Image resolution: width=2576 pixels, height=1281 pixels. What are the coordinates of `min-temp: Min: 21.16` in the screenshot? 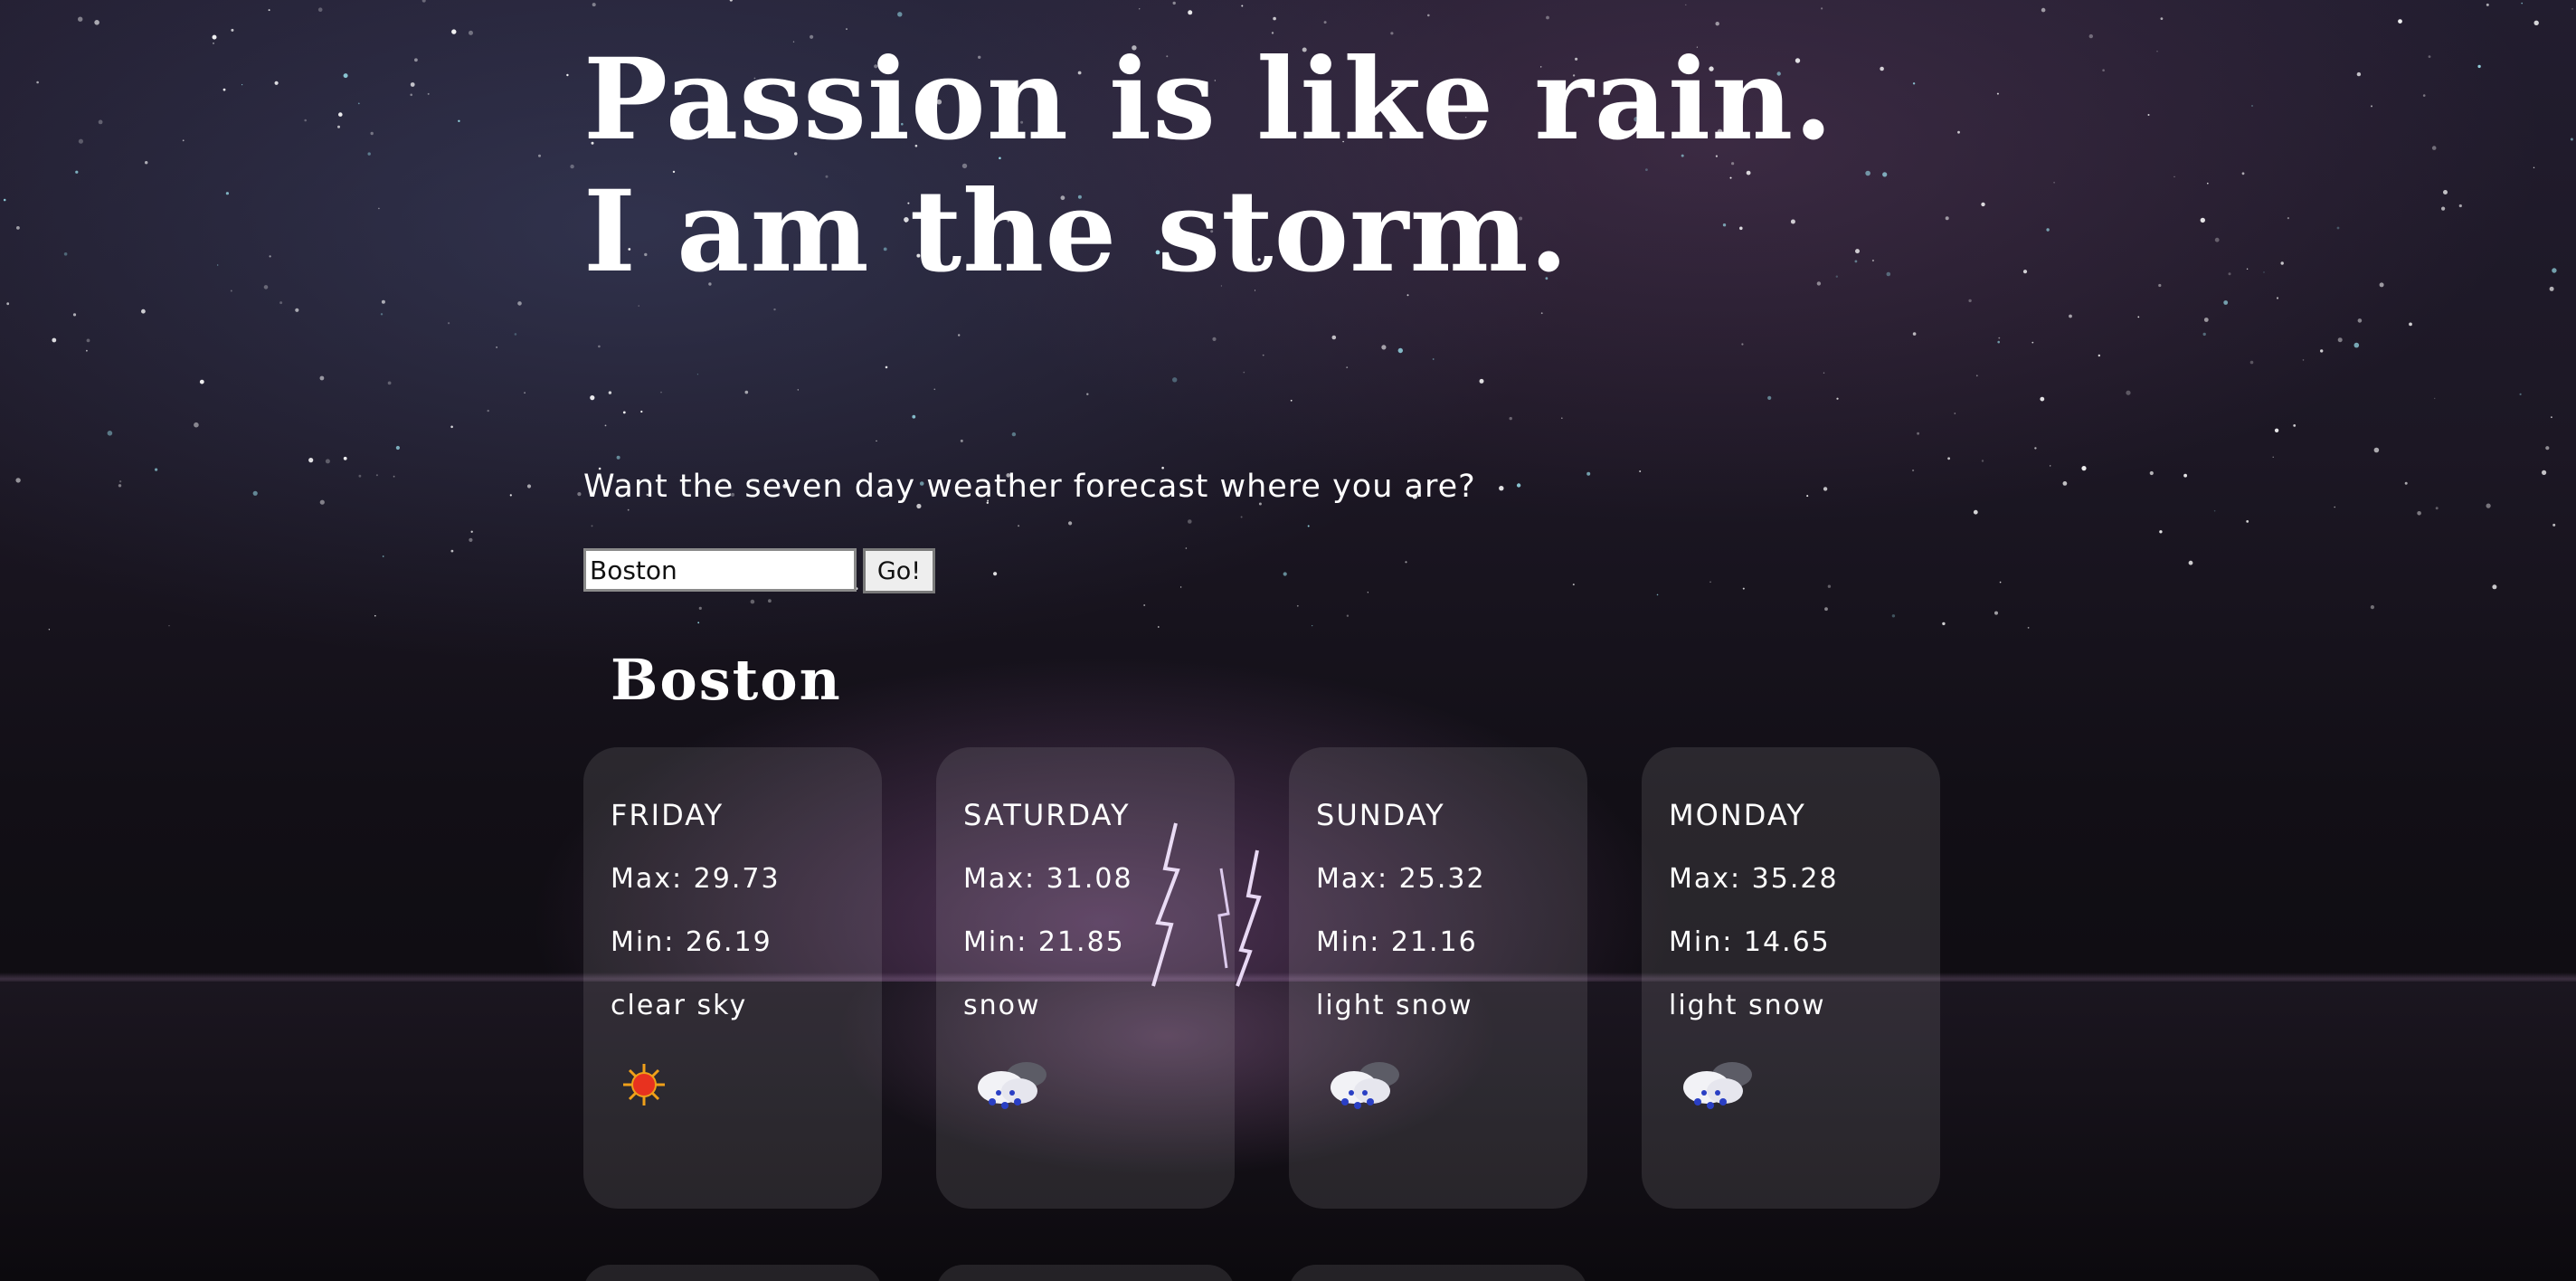 It's located at (1397, 942).